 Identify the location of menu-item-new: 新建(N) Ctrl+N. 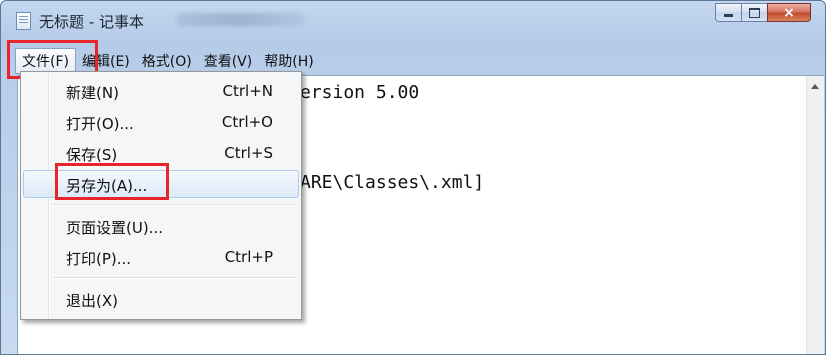
(161, 91).